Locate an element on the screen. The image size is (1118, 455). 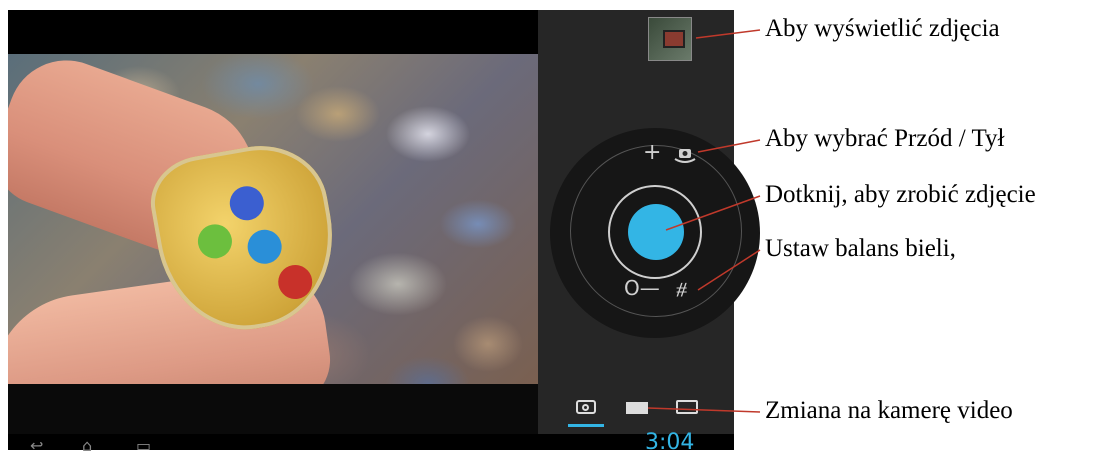
callout-front-back: Aby wybrać Przód / Tył is located at coordinates (885, 138).